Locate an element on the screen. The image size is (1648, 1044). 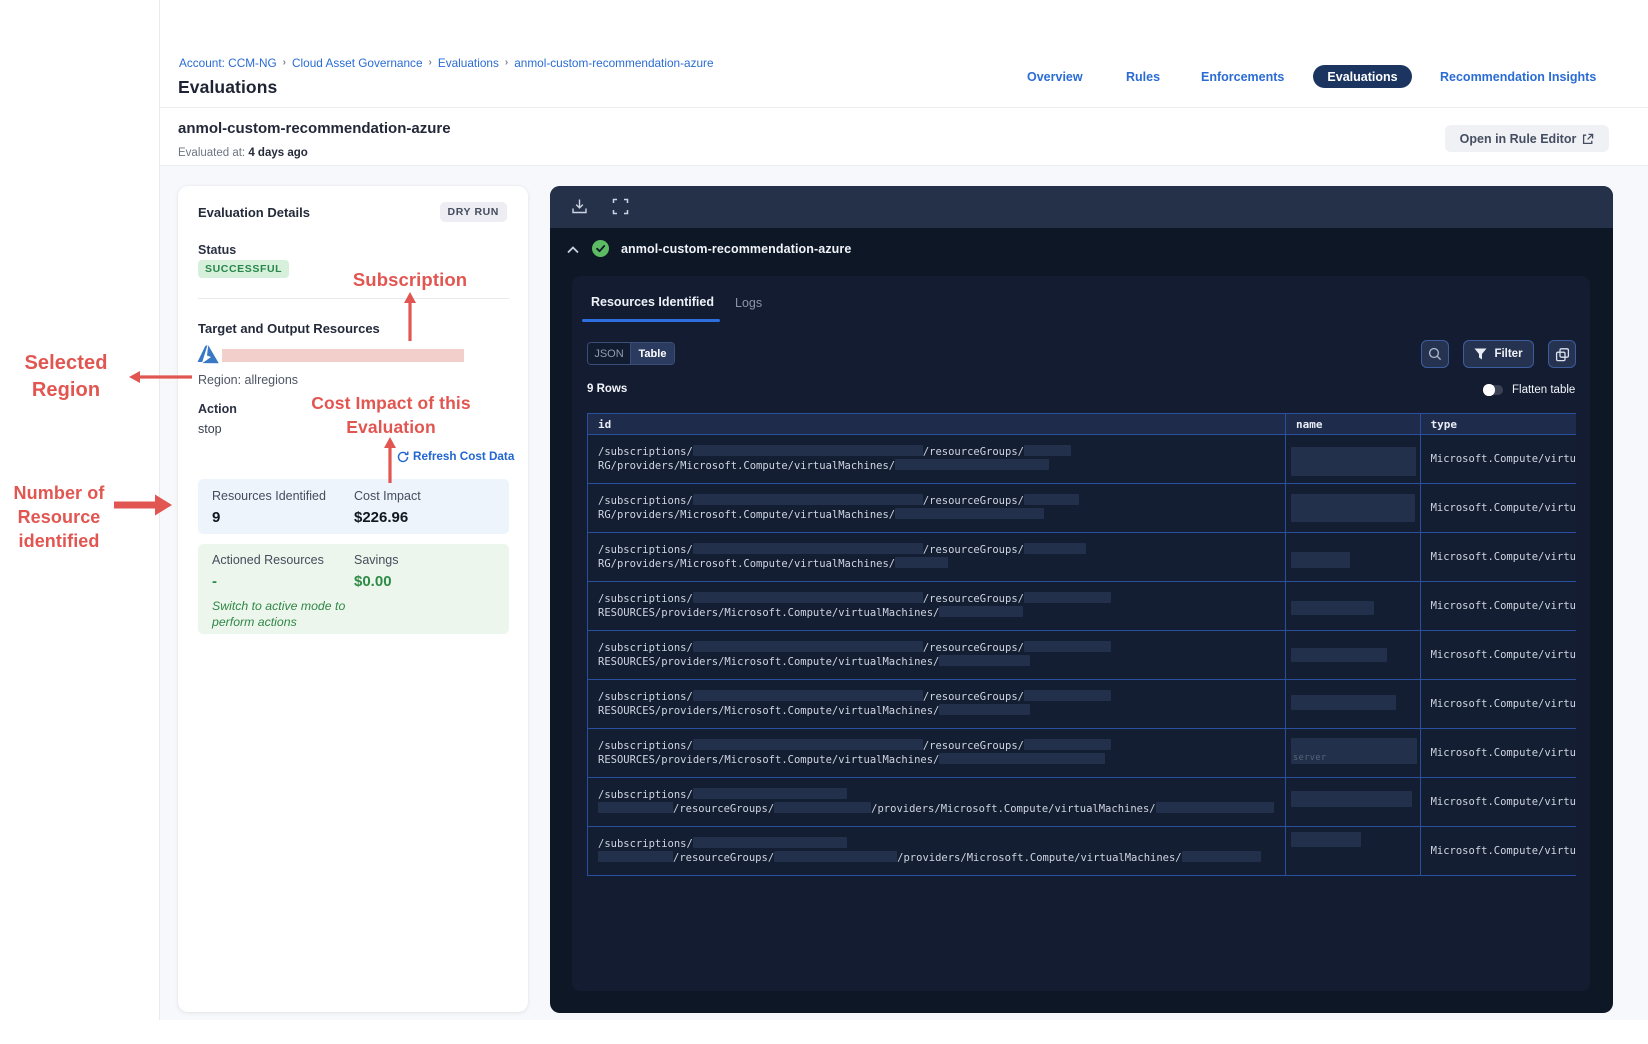
column-header-id: id is located at coordinates (936, 424).